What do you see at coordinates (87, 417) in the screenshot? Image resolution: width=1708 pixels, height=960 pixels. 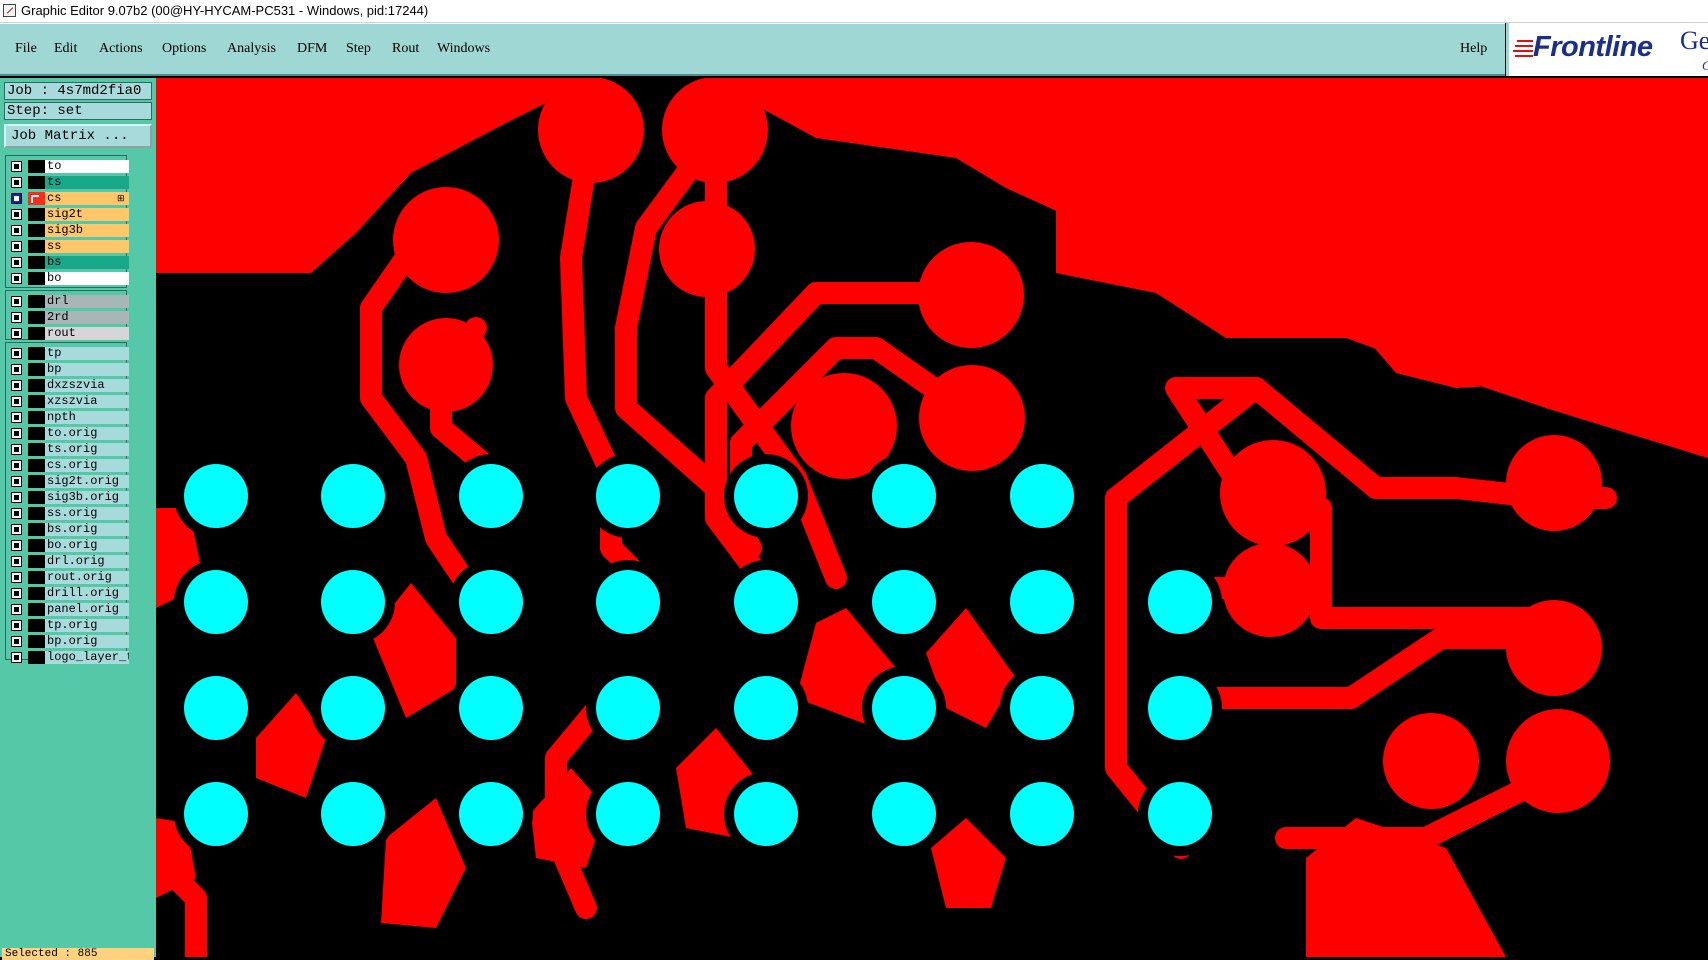 I see `layer-name: npth` at bounding box center [87, 417].